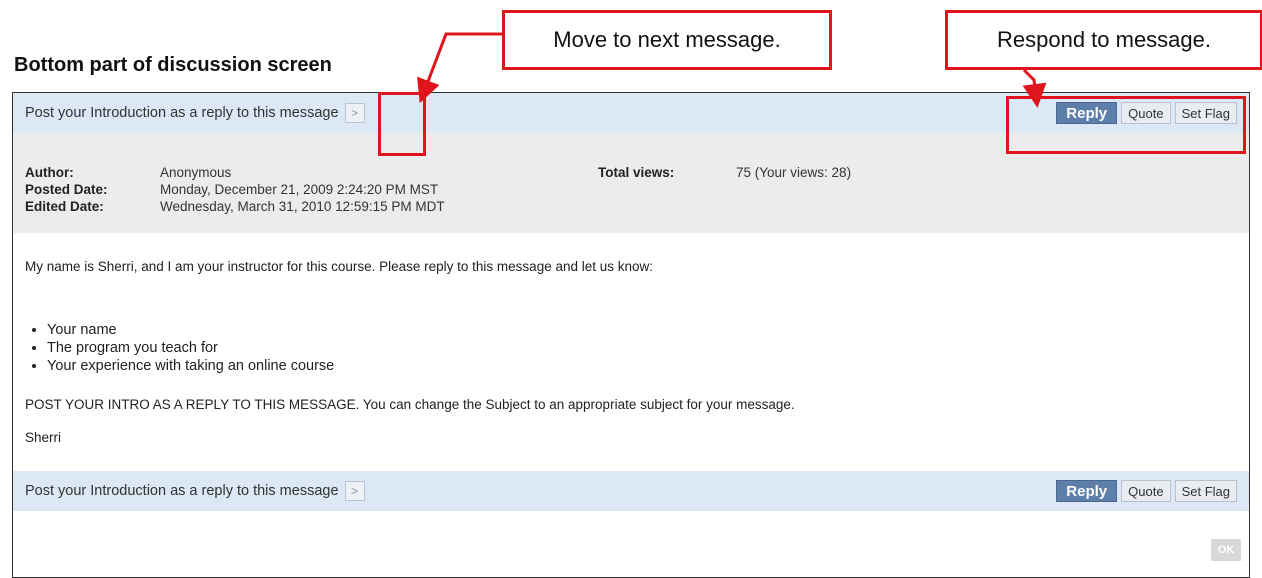 The width and height of the screenshot is (1262, 578). I want to click on bottom-quote-button: Quote, so click(1146, 491).